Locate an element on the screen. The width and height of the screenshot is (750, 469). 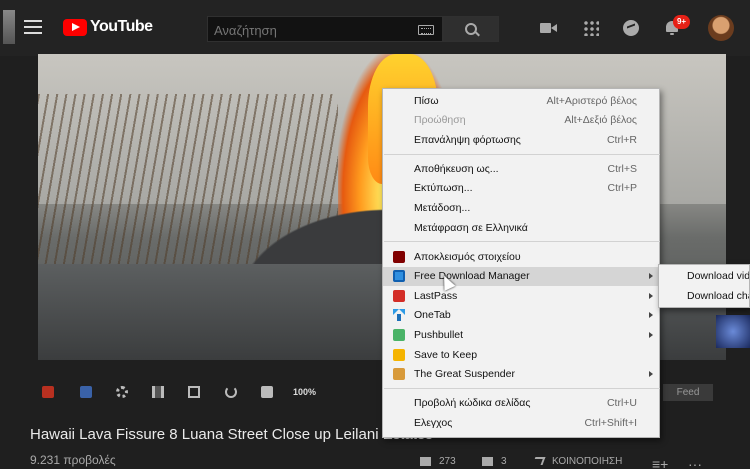
menu-icon is located at coordinates (33, 27).